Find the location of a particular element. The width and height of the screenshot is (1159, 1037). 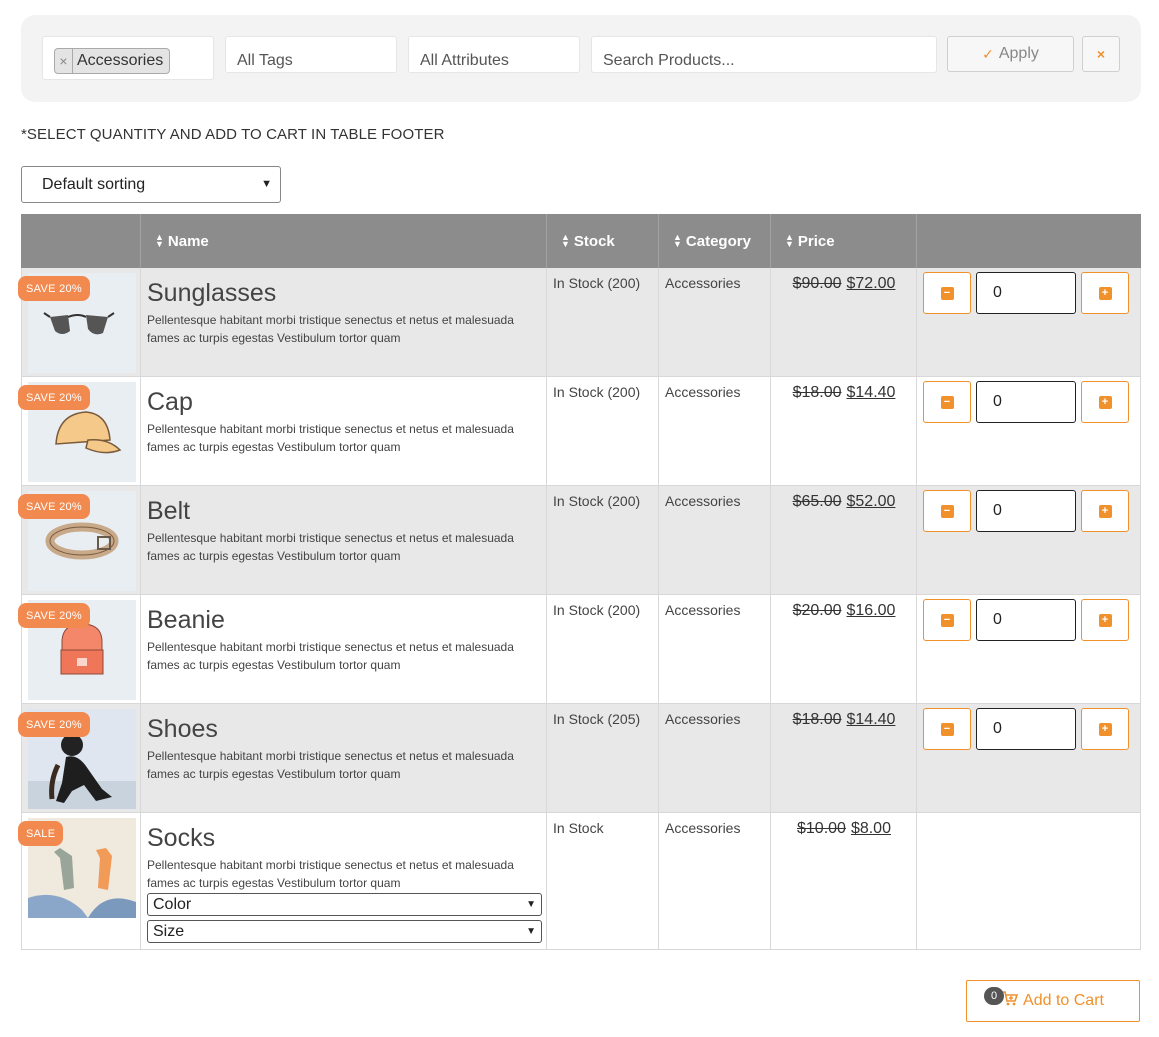

check-icon: ✓ is located at coordinates (988, 53).